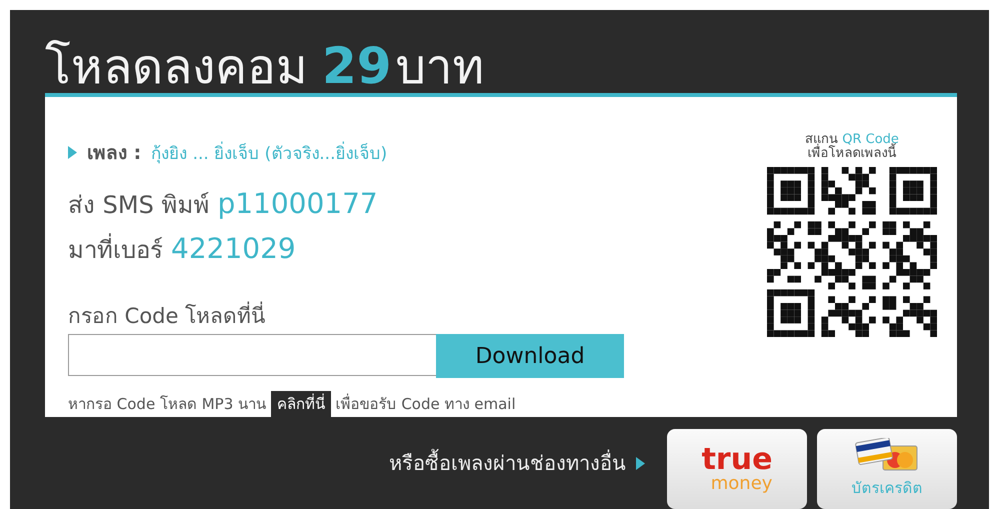  What do you see at coordinates (233, 249) in the screenshot?
I see `sms-value: 4221029` at bounding box center [233, 249].